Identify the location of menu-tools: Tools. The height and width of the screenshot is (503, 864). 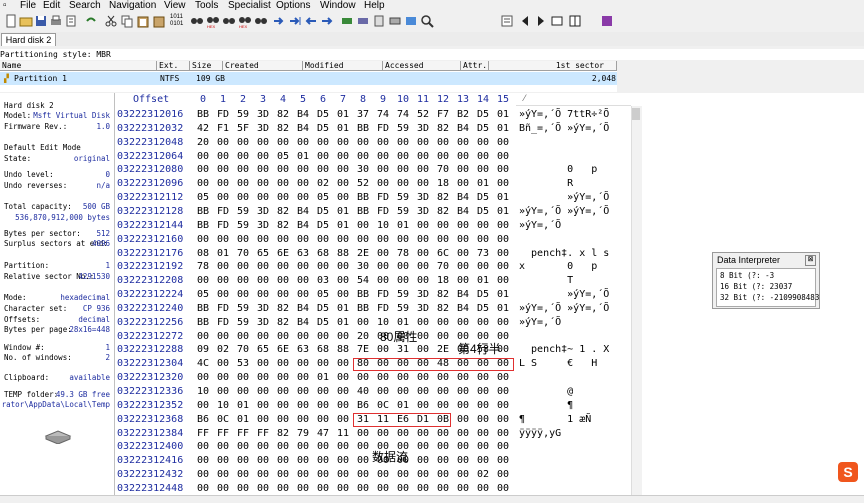
(206, 5).